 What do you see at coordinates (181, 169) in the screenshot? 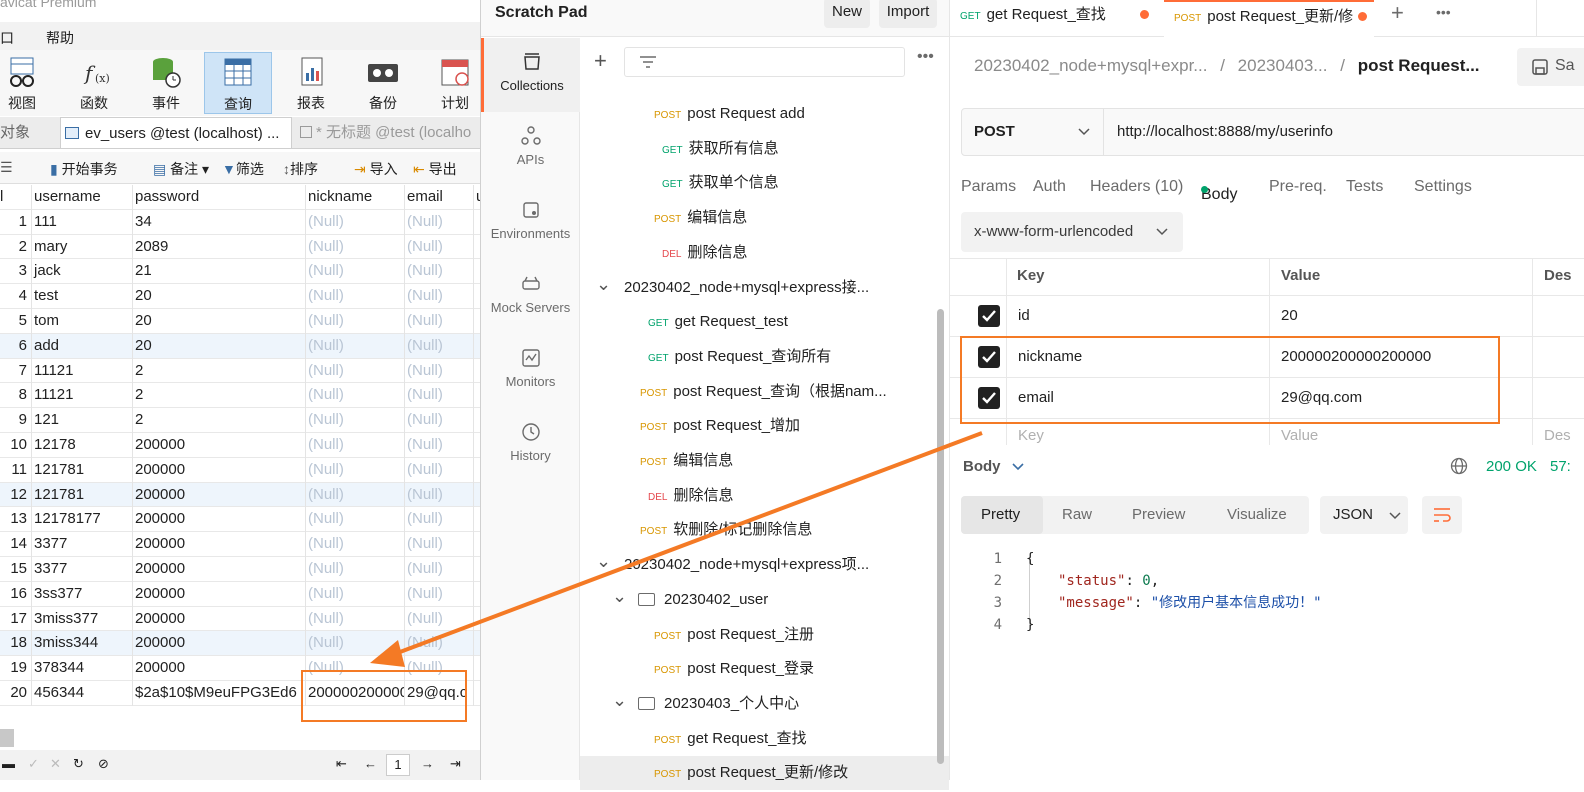
I see `memo-button: ▤ 备注 ▾` at bounding box center [181, 169].